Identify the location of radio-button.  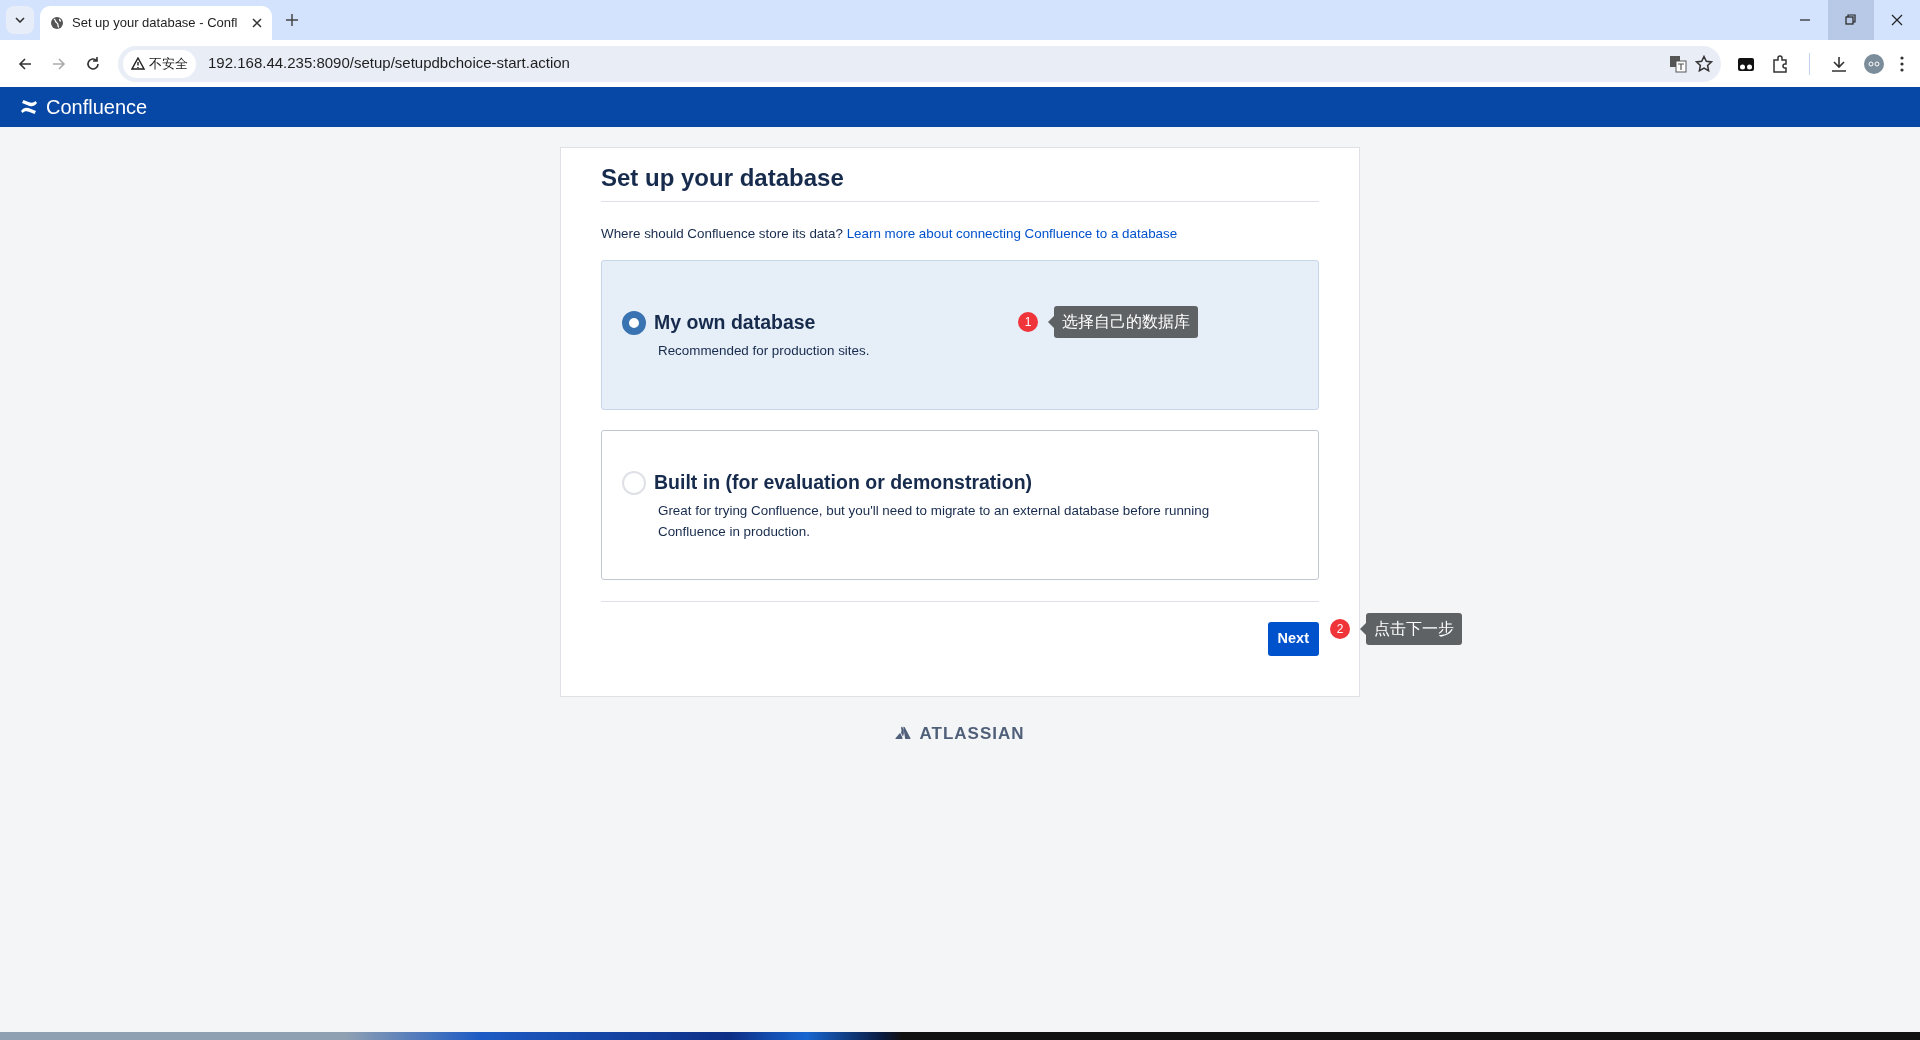
(634, 322).